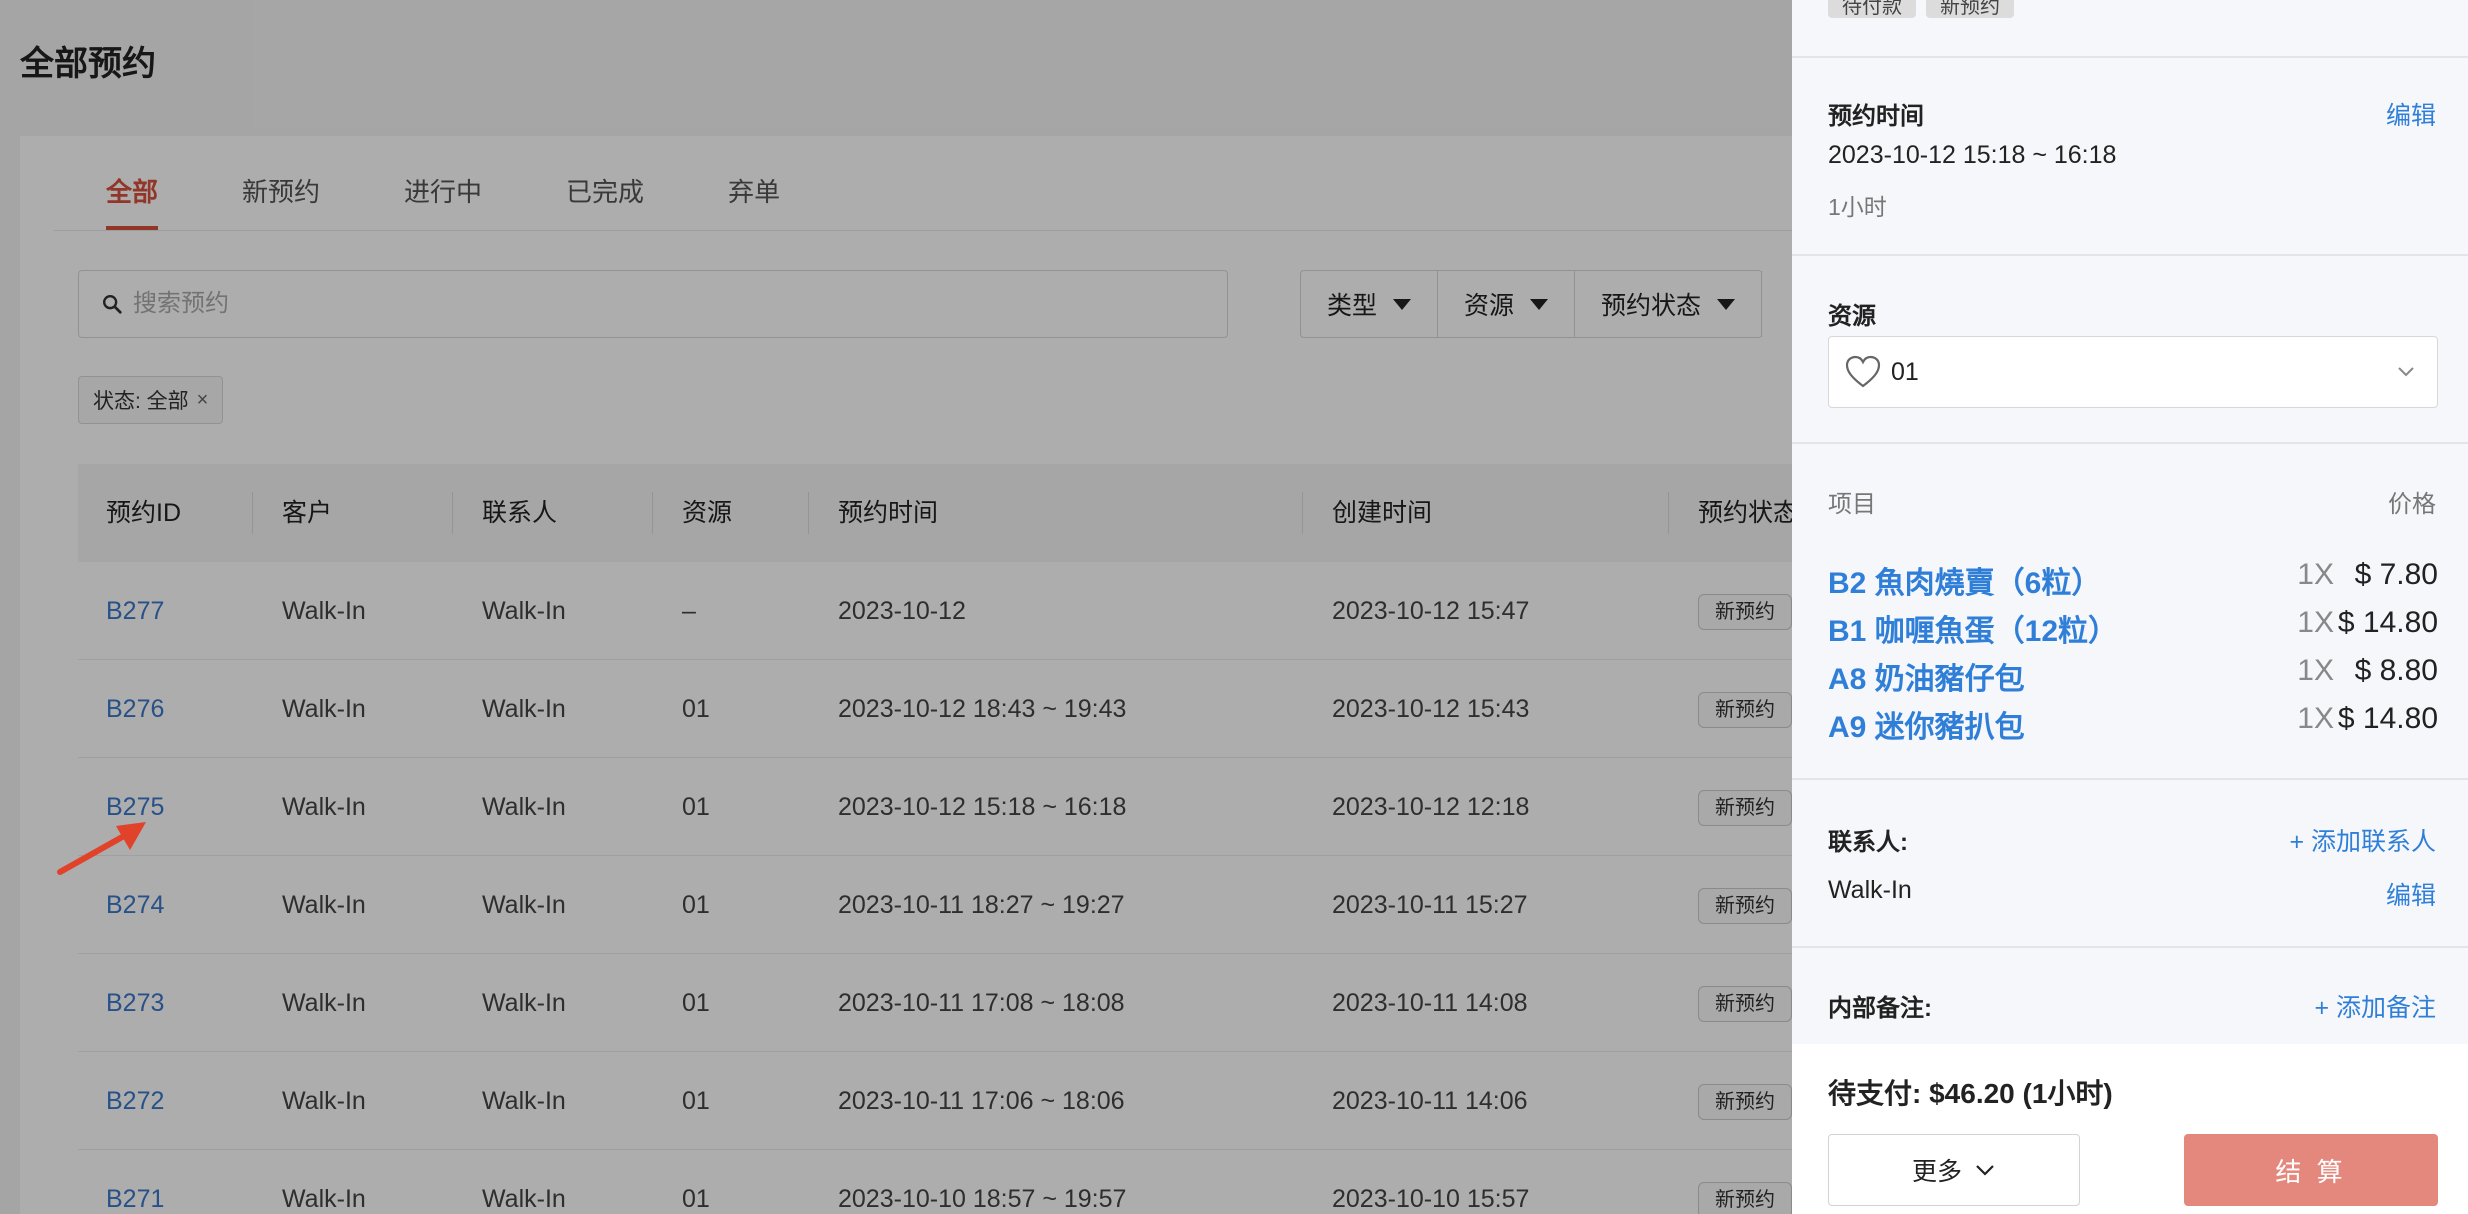 This screenshot has width=2468, height=1214. What do you see at coordinates (1926, 724) in the screenshot?
I see `line-item-name: A9 迷你豬扒包` at bounding box center [1926, 724].